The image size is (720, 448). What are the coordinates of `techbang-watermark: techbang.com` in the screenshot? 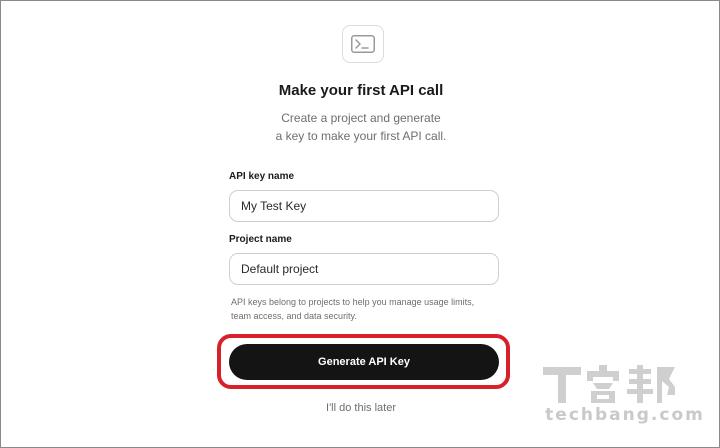 It's located at (625, 397).